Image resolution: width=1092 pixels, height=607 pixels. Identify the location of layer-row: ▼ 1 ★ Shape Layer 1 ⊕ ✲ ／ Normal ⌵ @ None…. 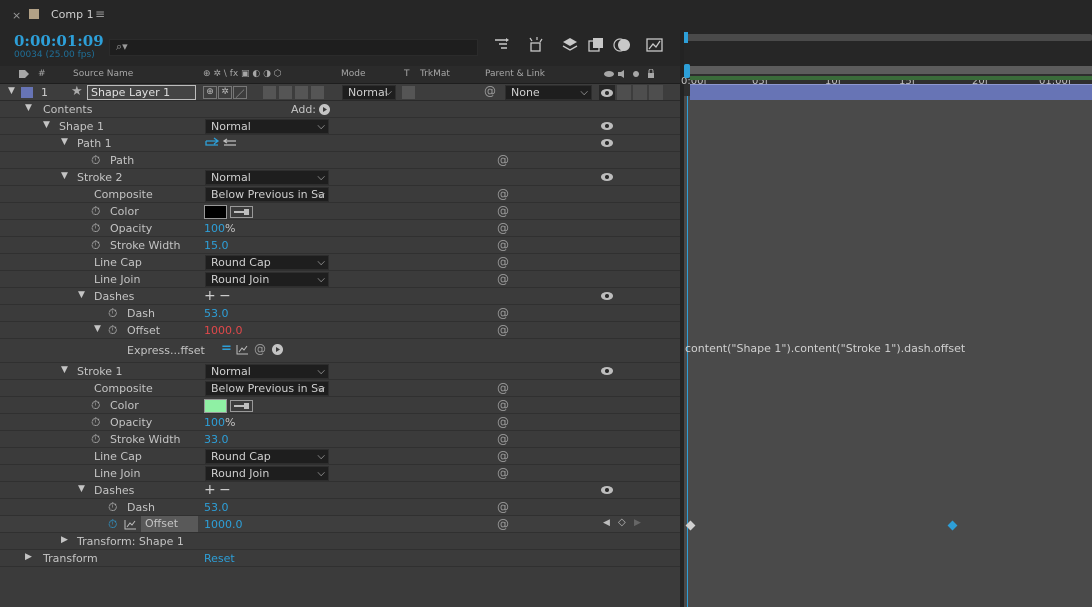
(340, 92).